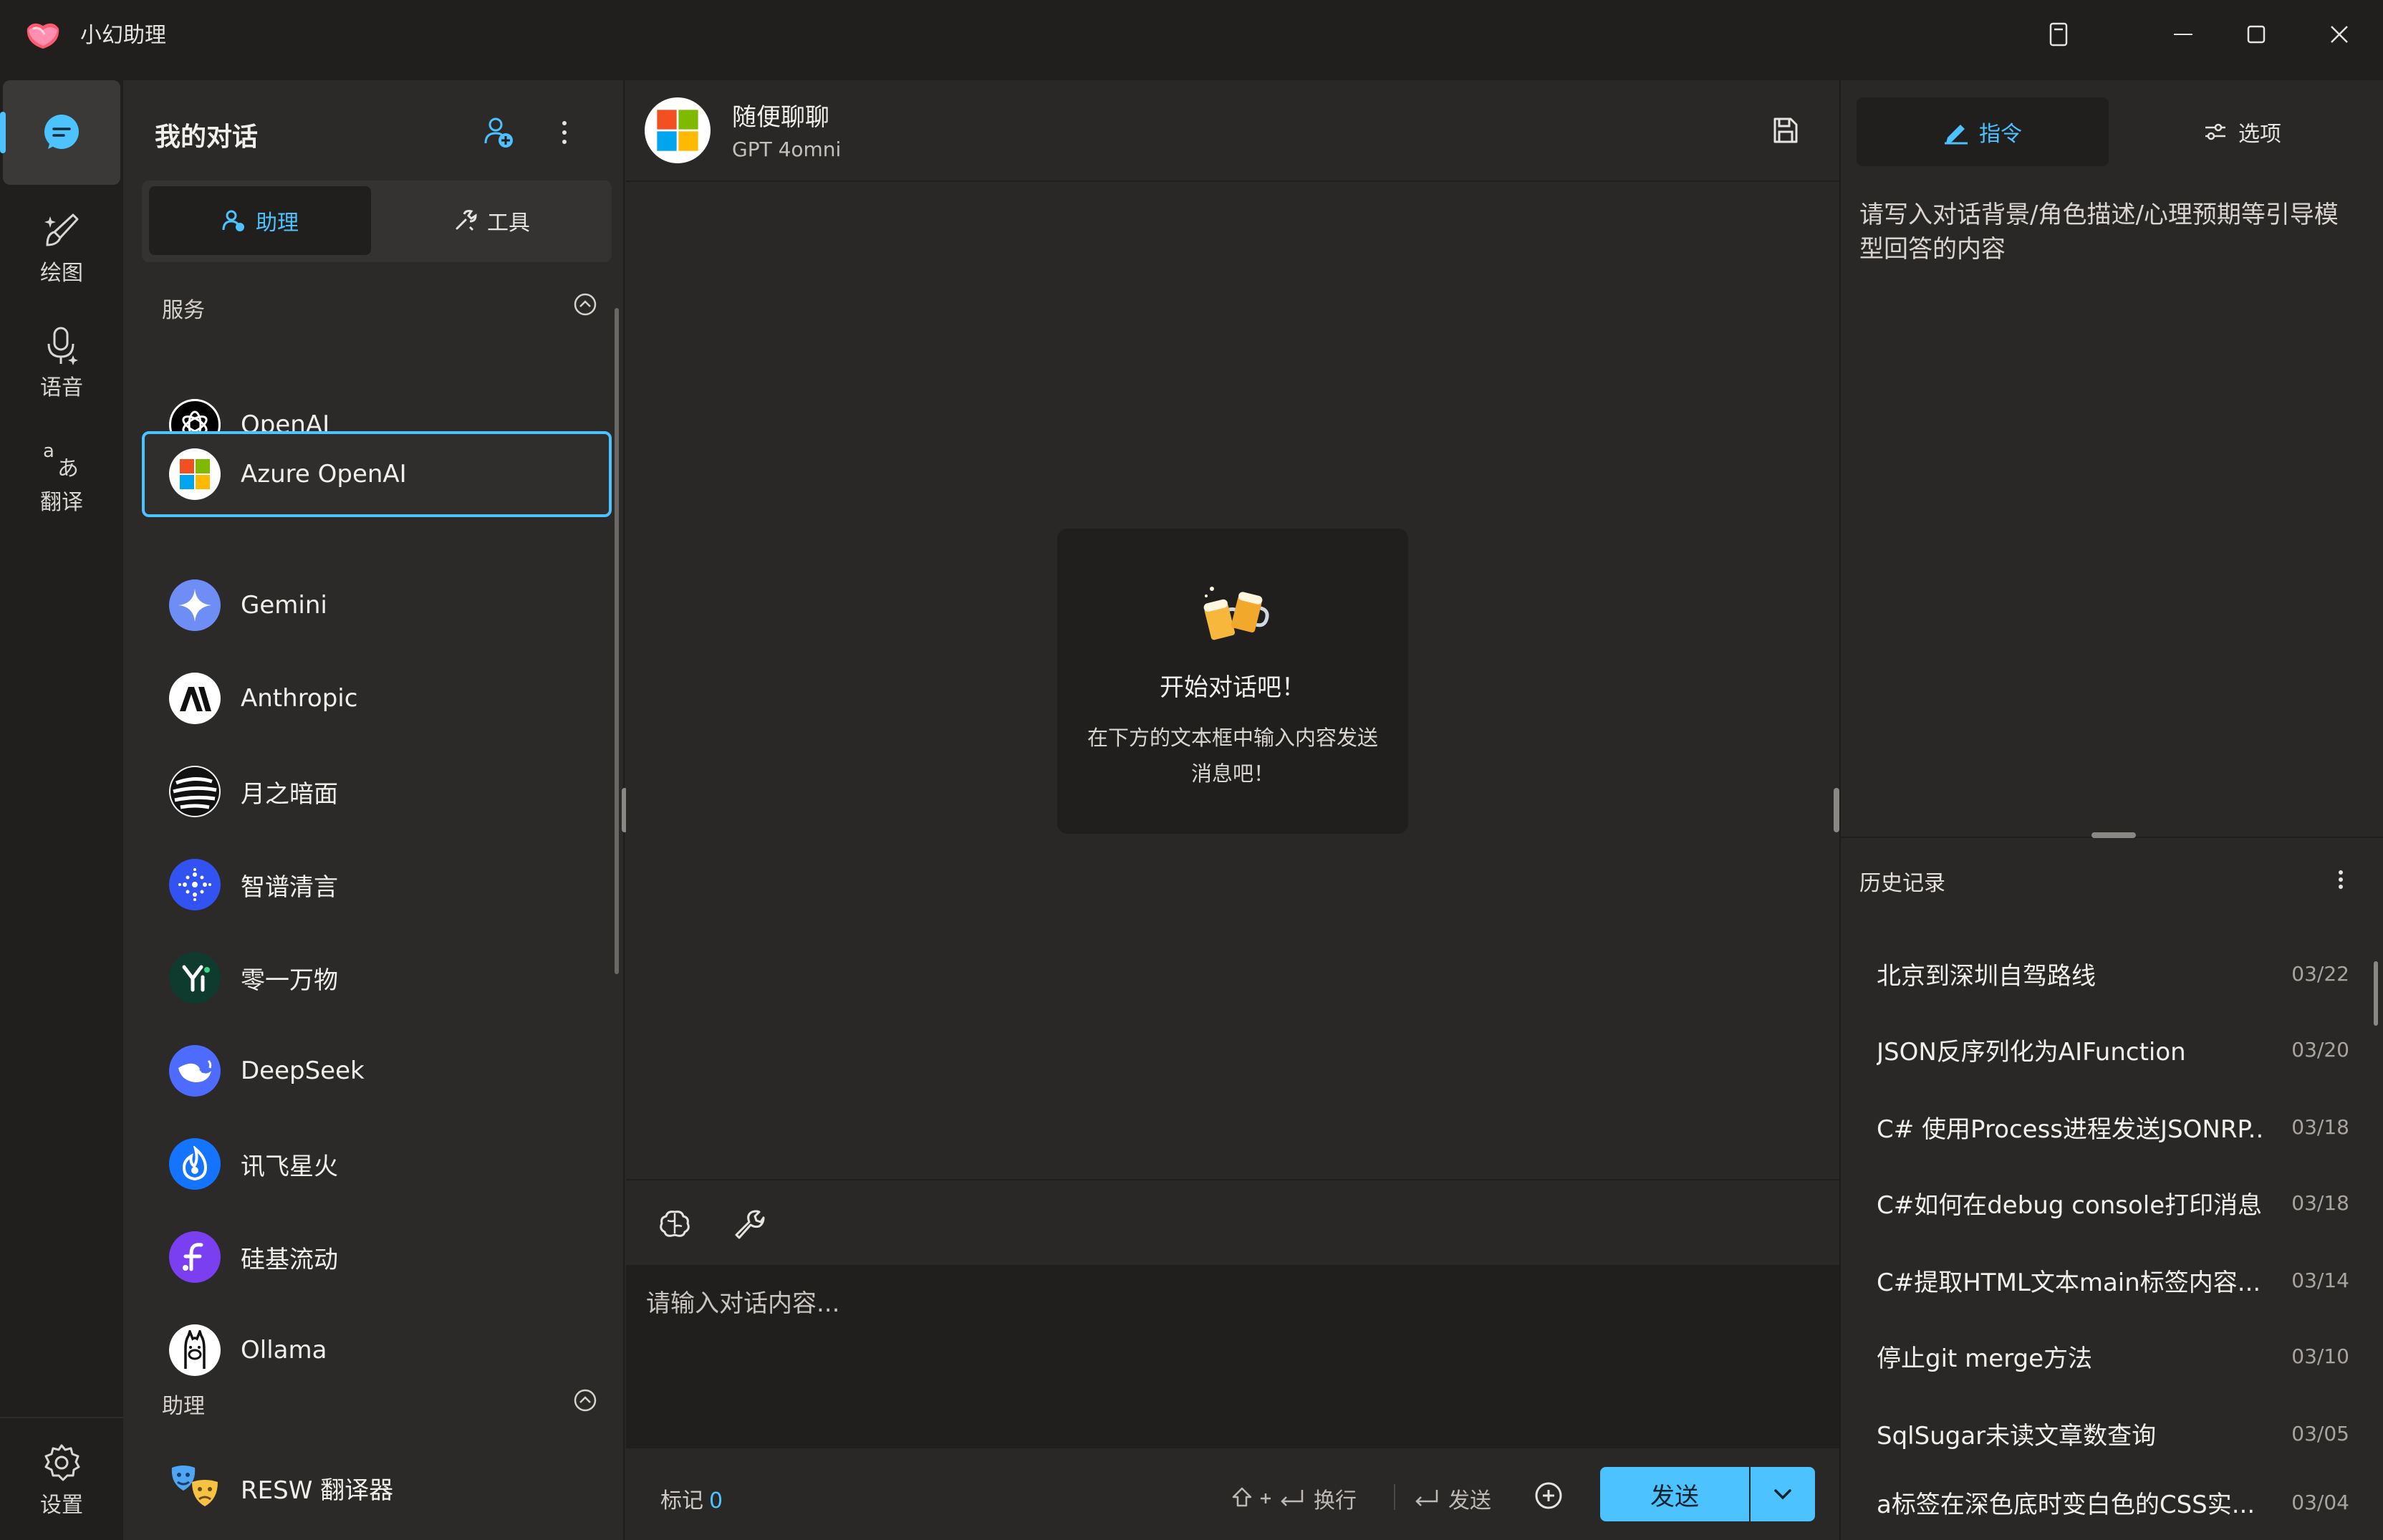  Describe the element at coordinates (61, 273) in the screenshot. I see `nav-label-drawing: 绘图` at that location.